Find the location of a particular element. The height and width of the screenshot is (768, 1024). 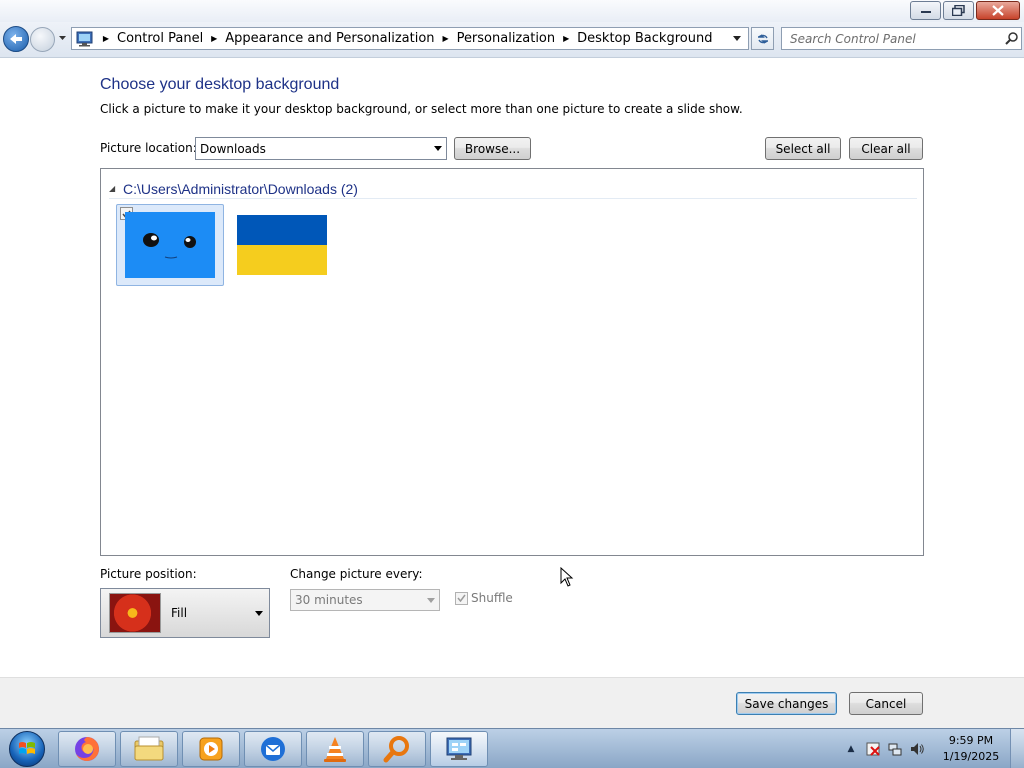

address-history-dropdown is located at coordinates (737, 38).